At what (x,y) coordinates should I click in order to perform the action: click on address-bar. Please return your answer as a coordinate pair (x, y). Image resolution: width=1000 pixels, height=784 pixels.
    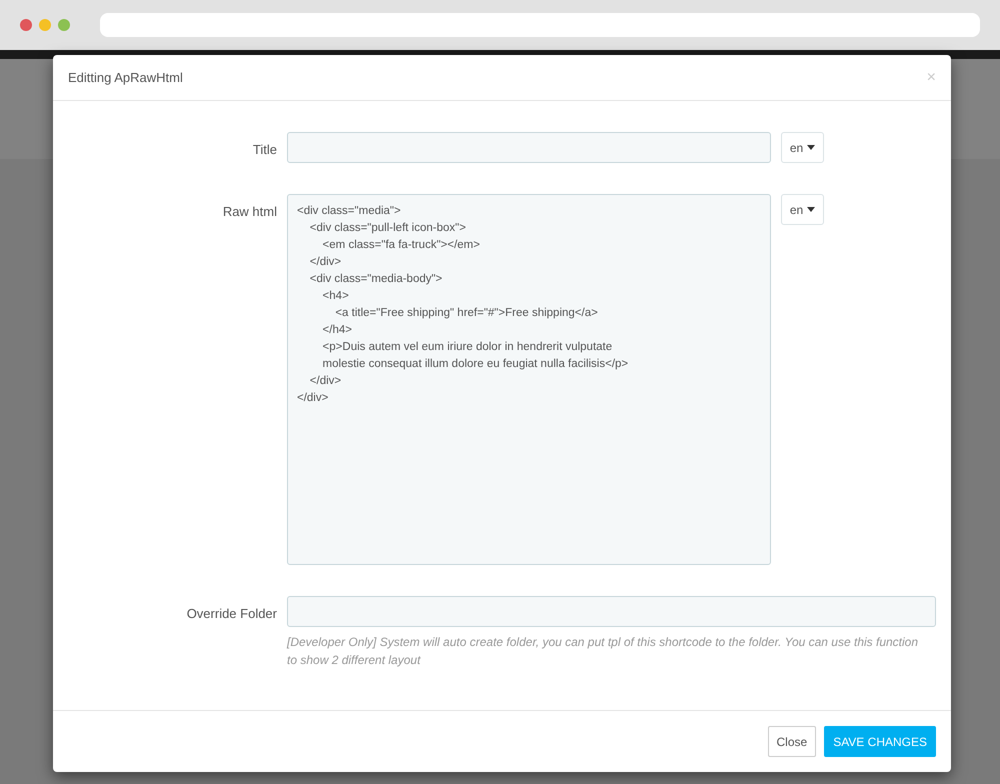
    Looking at the image, I should click on (540, 25).